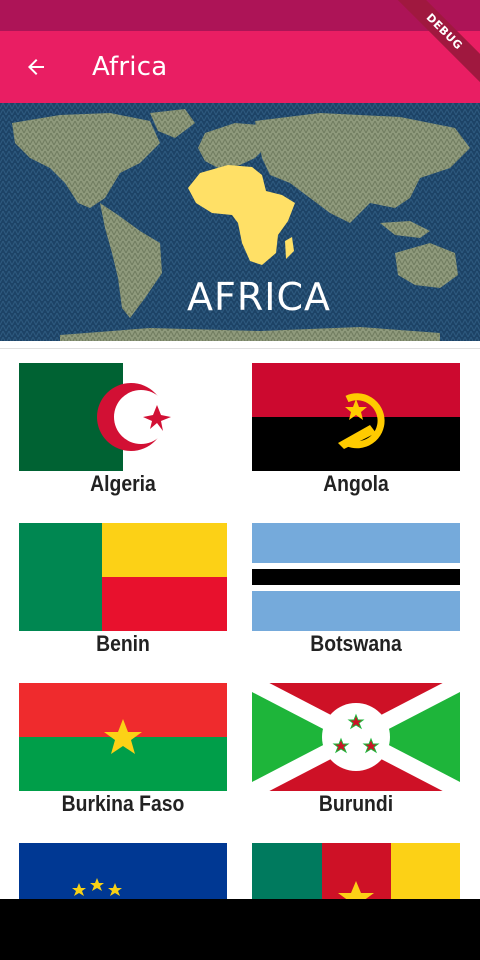 This screenshot has width=480, height=960. I want to click on country-name: Benin, so click(123, 643).